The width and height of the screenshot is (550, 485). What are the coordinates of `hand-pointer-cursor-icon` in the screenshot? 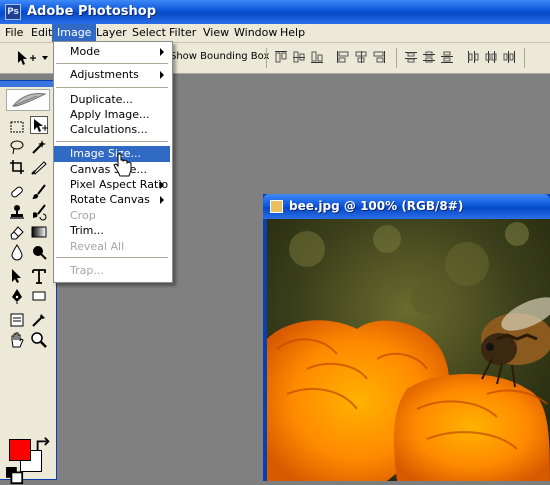 It's located at (123, 165).